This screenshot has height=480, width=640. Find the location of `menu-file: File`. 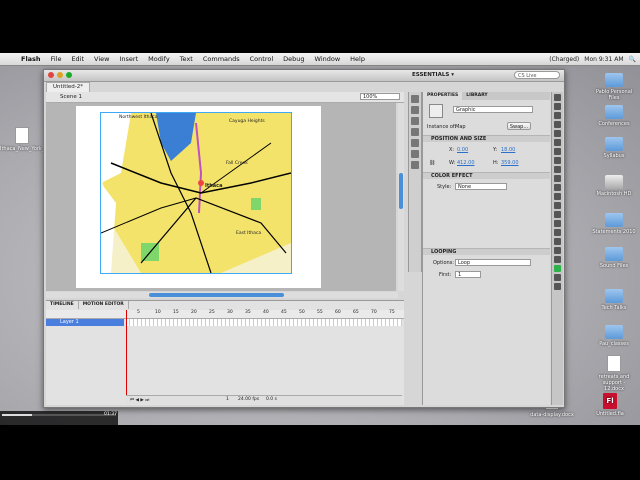

menu-file: File is located at coordinates (56, 59).